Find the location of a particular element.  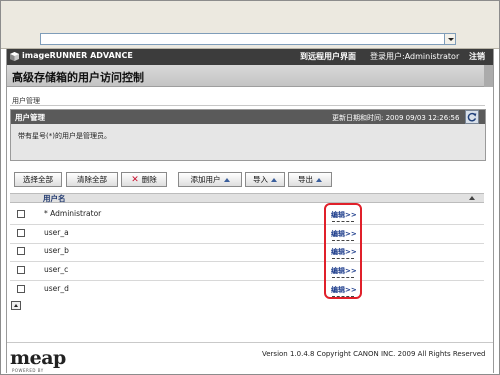

table-header is located at coordinates (247, 198).